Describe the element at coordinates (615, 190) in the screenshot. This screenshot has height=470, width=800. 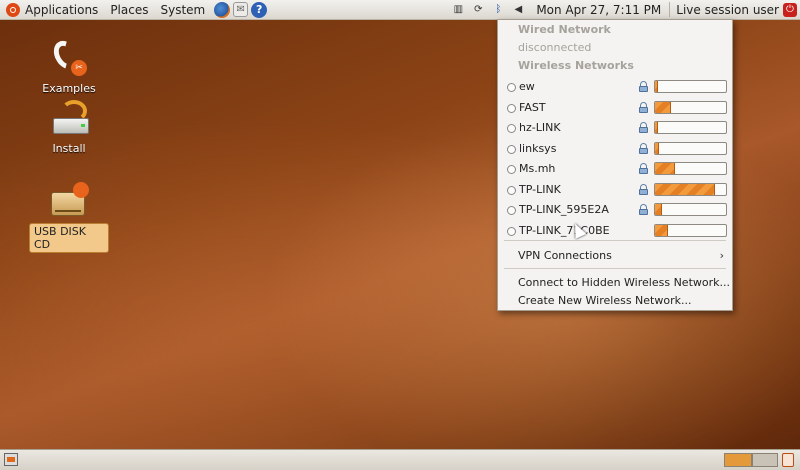
I see `wireless-network-item: TP-LINK` at that location.